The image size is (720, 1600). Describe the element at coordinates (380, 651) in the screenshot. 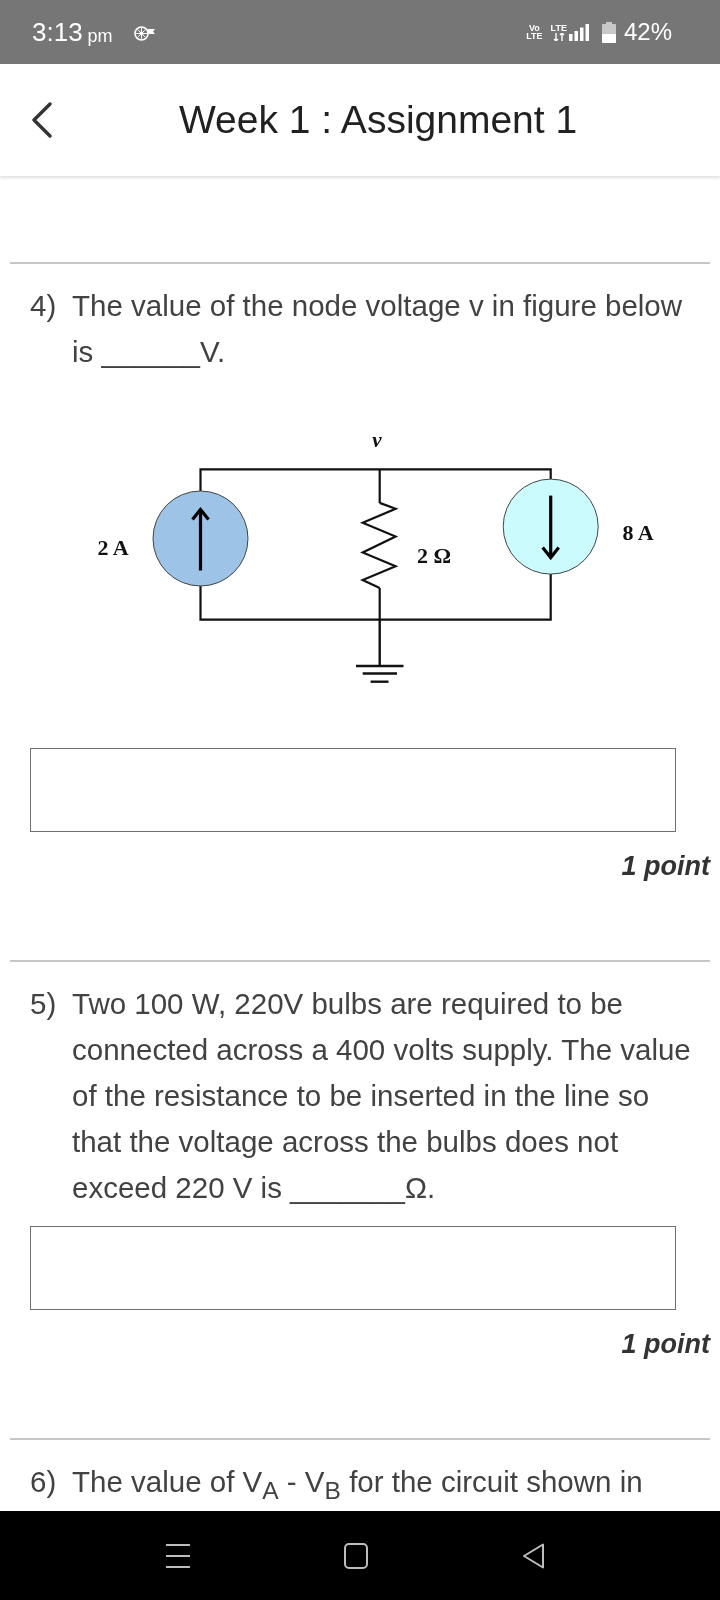

I see `ground-symbol` at that location.